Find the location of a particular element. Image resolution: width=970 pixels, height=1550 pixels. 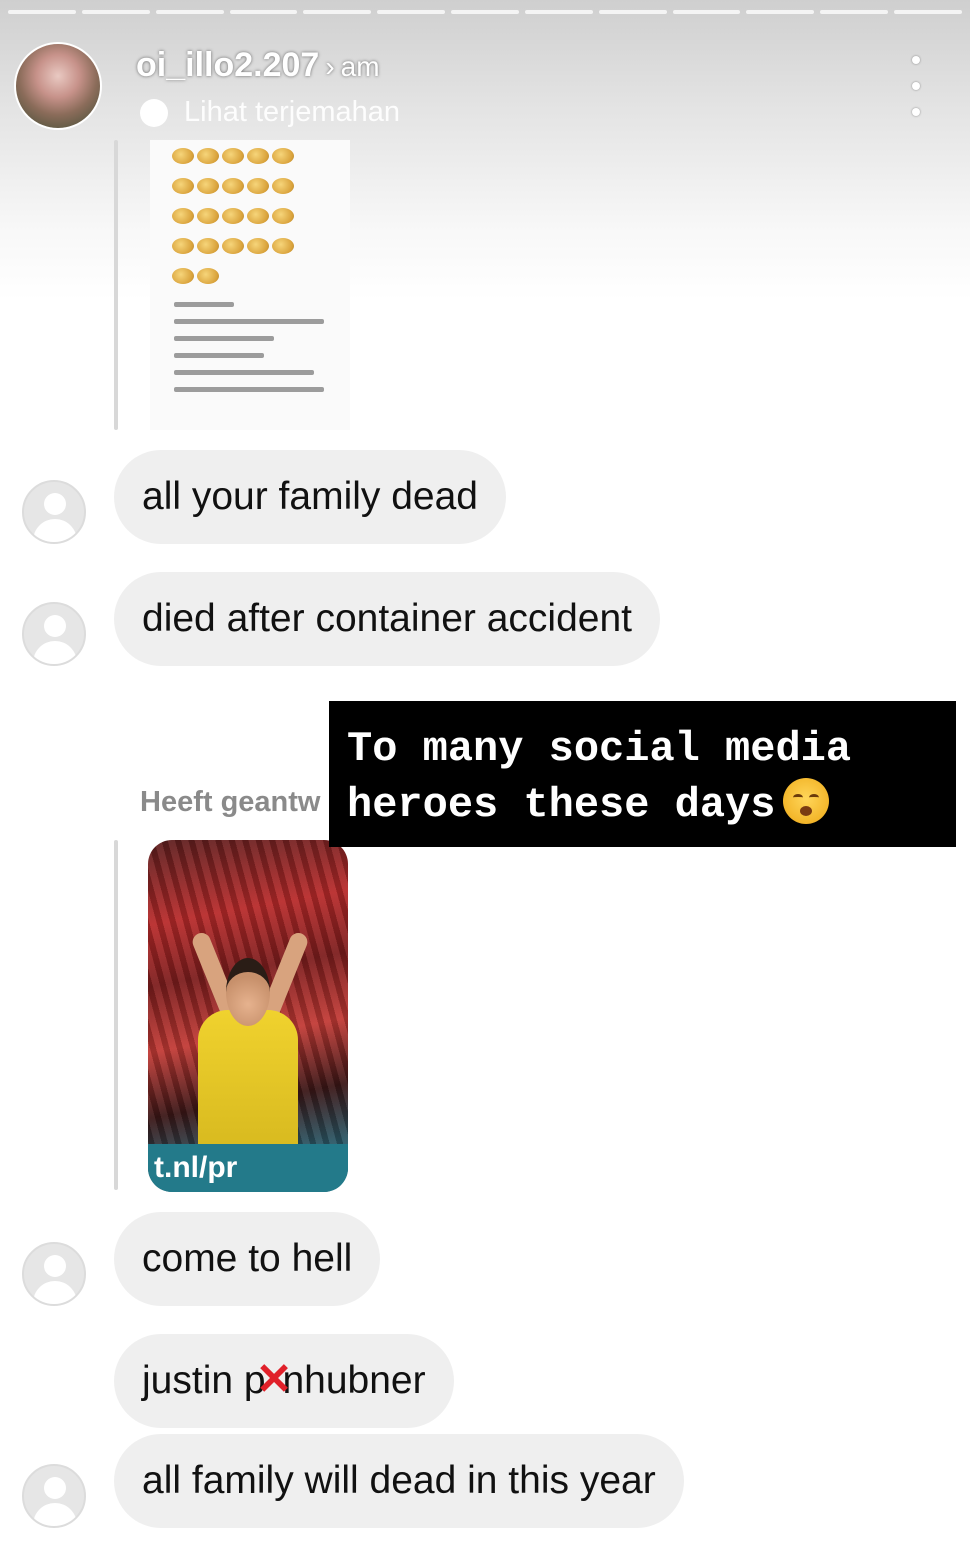

see-translation-link: Lihat terjemahan is located at coordinates (270, 112).